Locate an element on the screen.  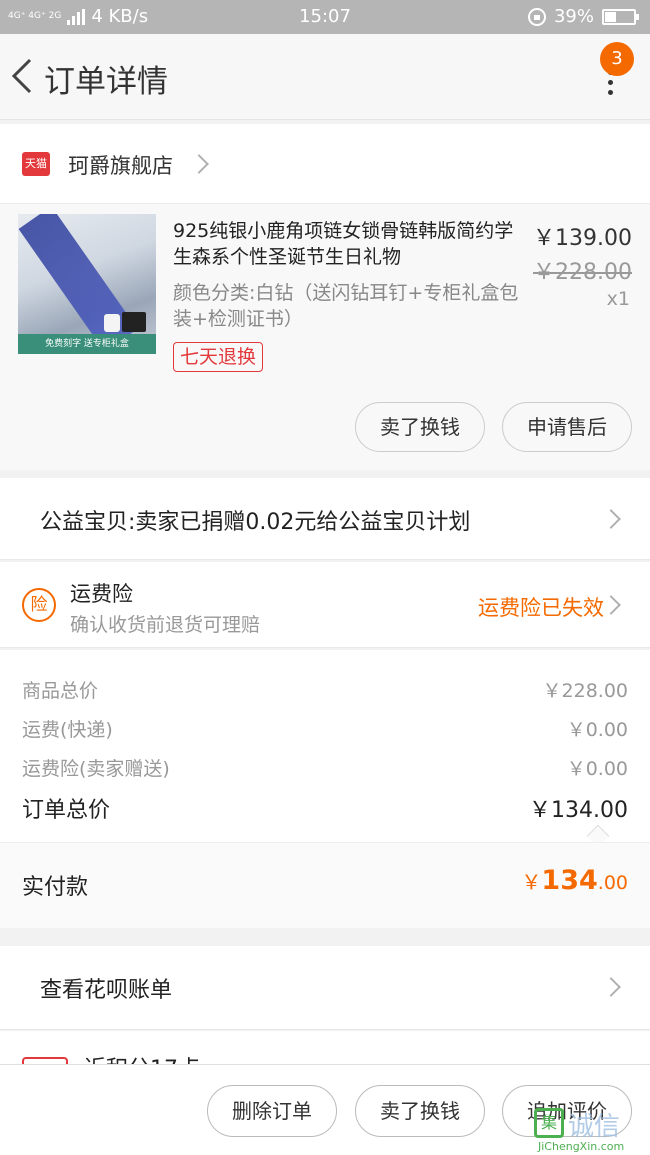
summary-row-goods: 商品总价 ￥228.00 is located at coordinates (325, 689).